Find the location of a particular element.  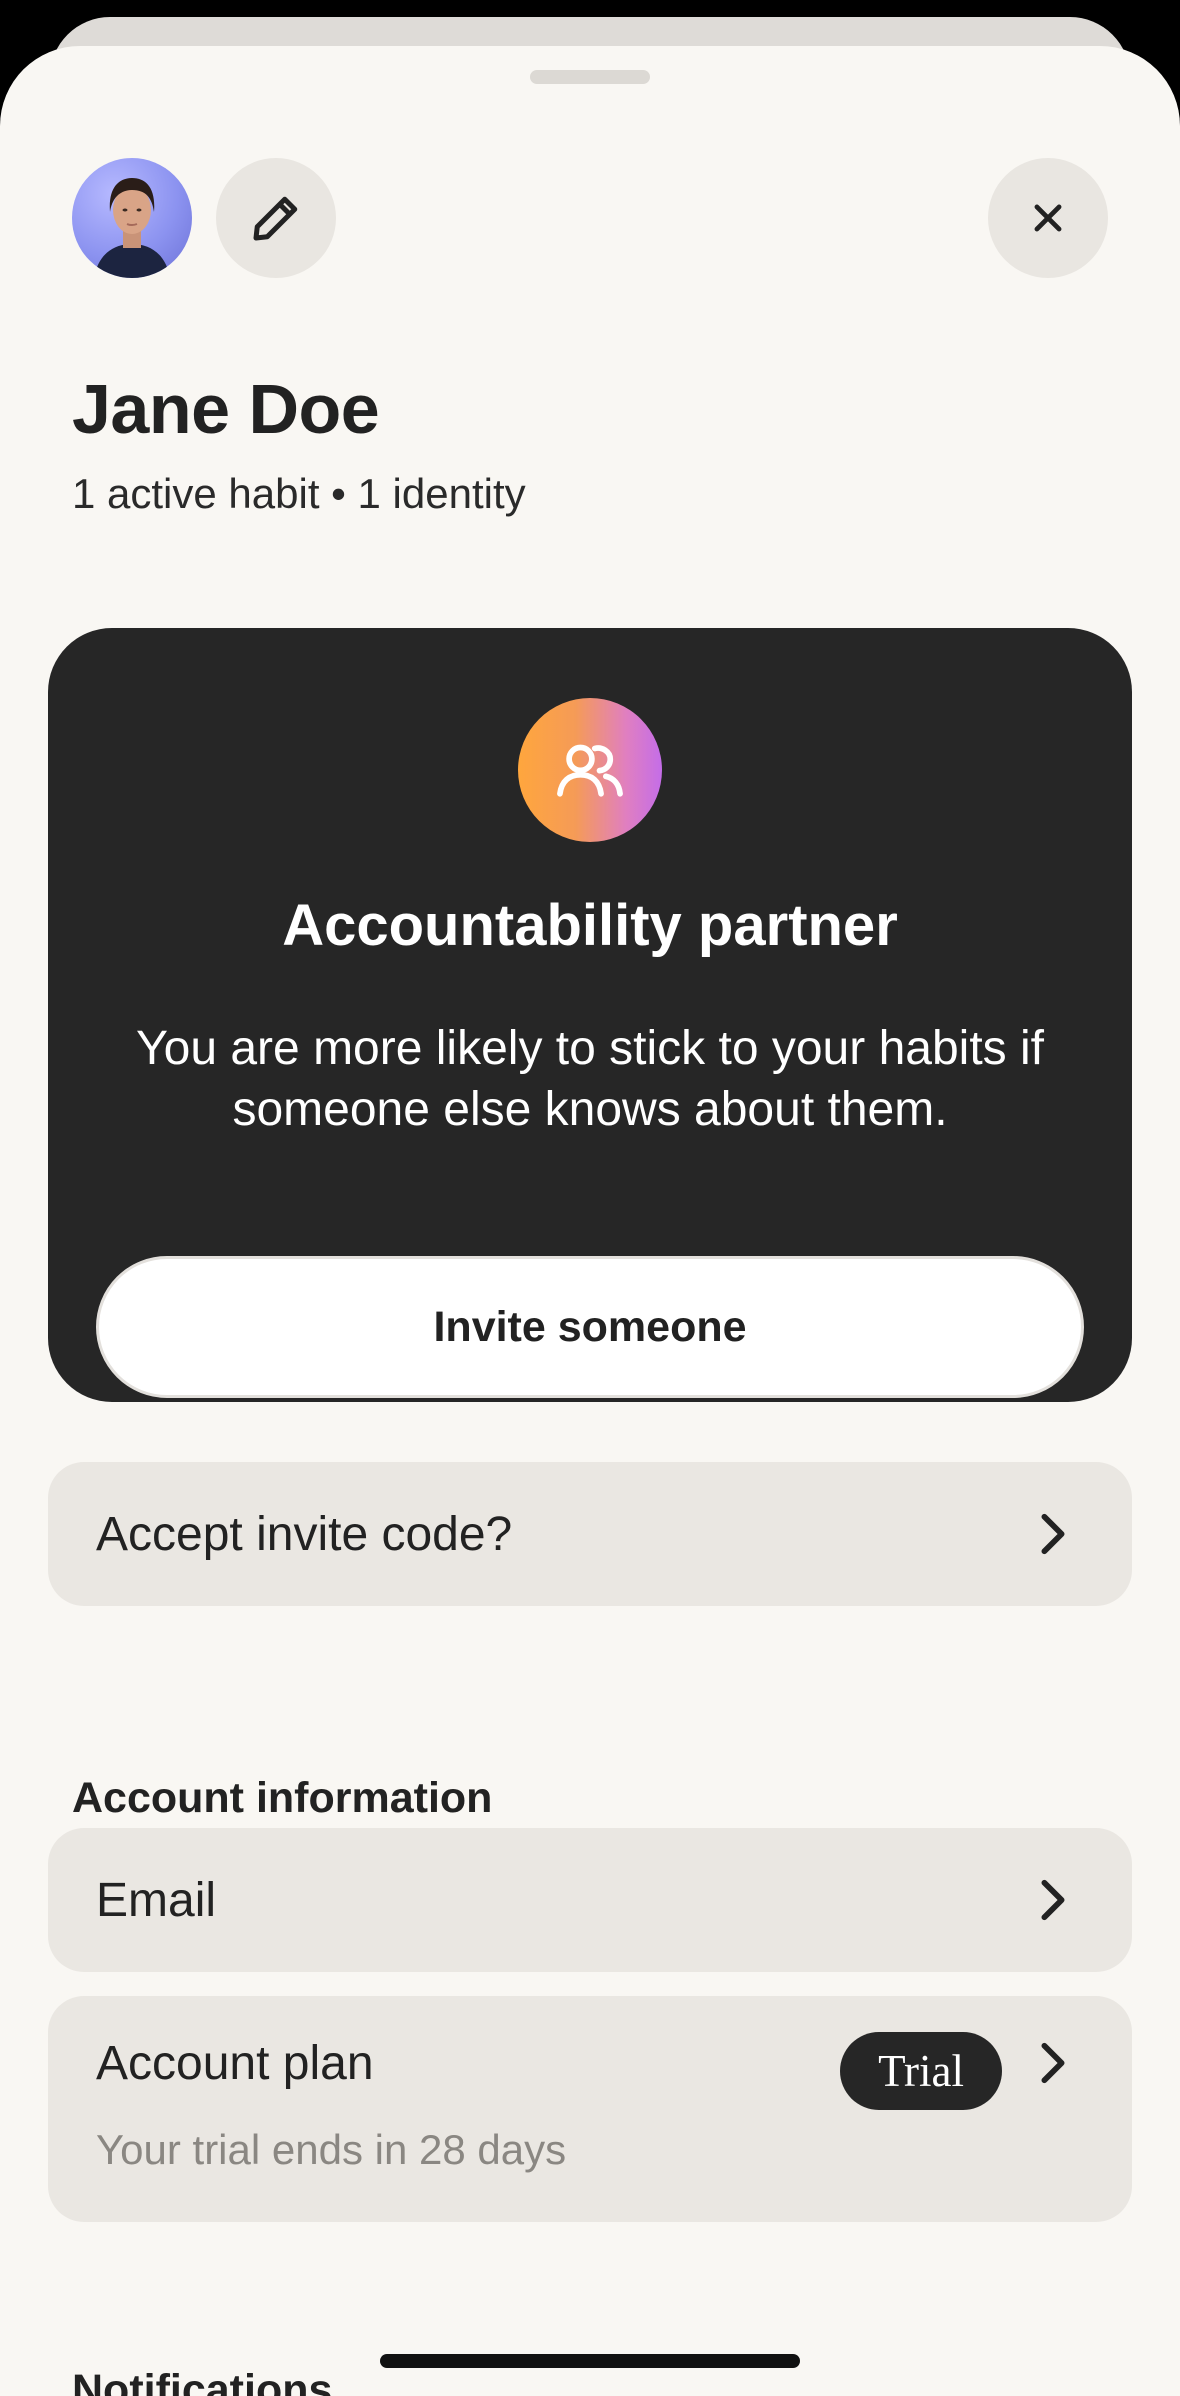

profile-stats: 1 active habit • 1 identity is located at coordinates (299, 493).